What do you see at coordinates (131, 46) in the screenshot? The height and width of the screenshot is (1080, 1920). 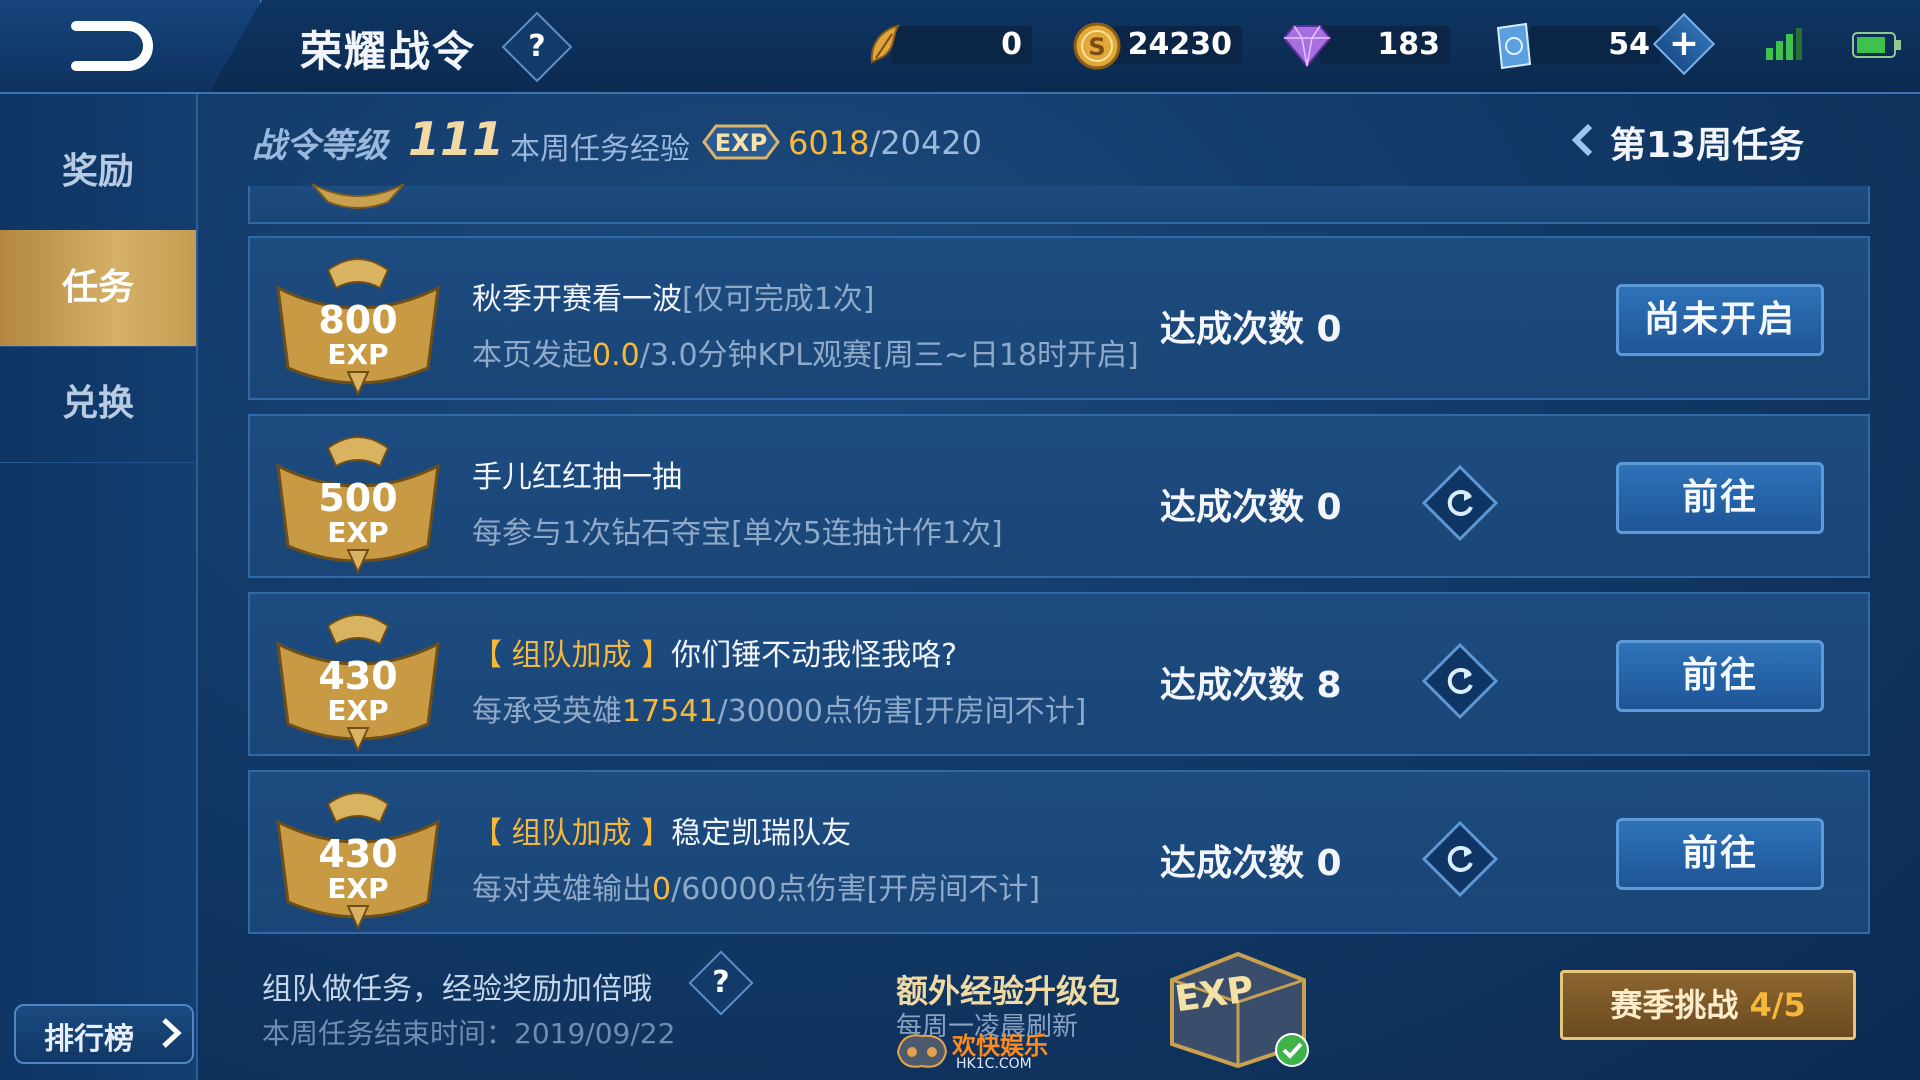 I see `back-button` at bounding box center [131, 46].